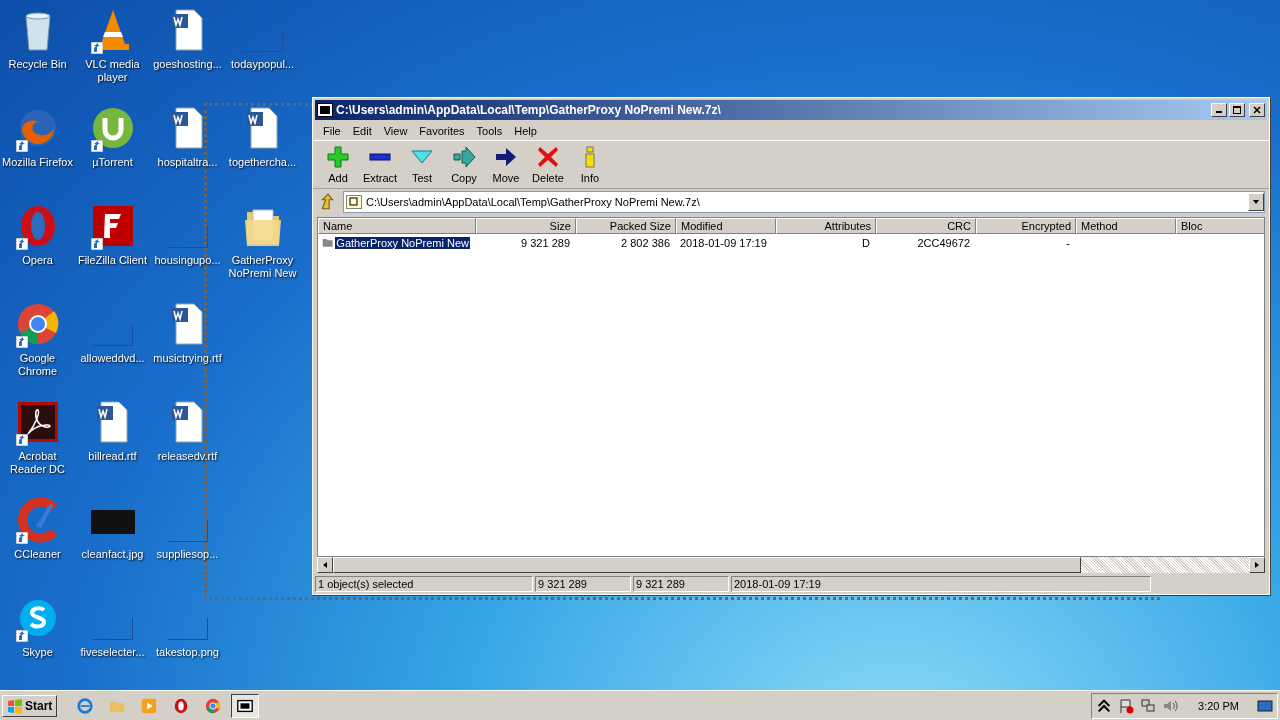  What do you see at coordinates (338, 157) in the screenshot?
I see `plus-icon` at bounding box center [338, 157].